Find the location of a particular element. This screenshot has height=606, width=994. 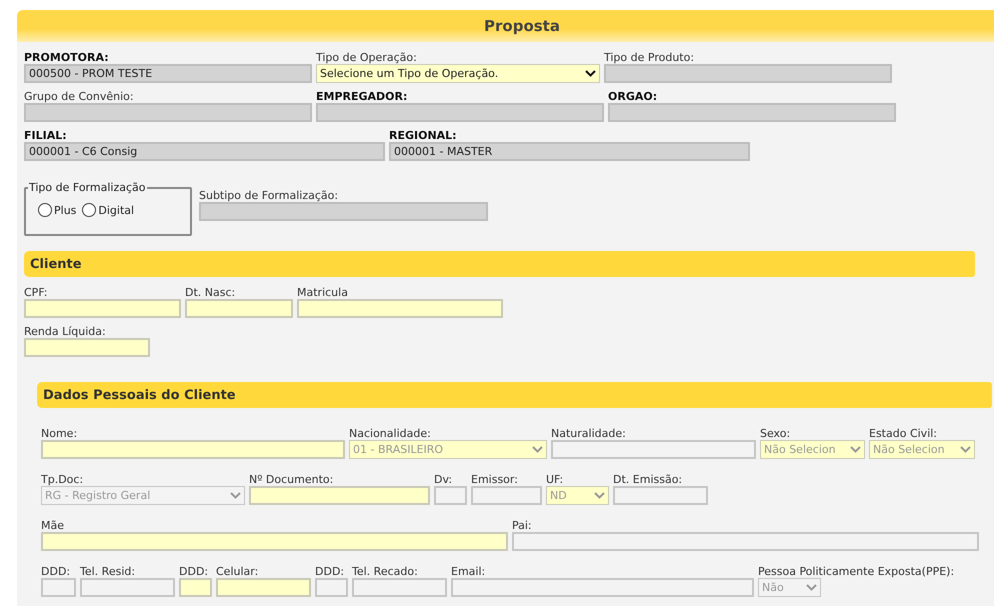

field-label: Email: is located at coordinates (468, 571).